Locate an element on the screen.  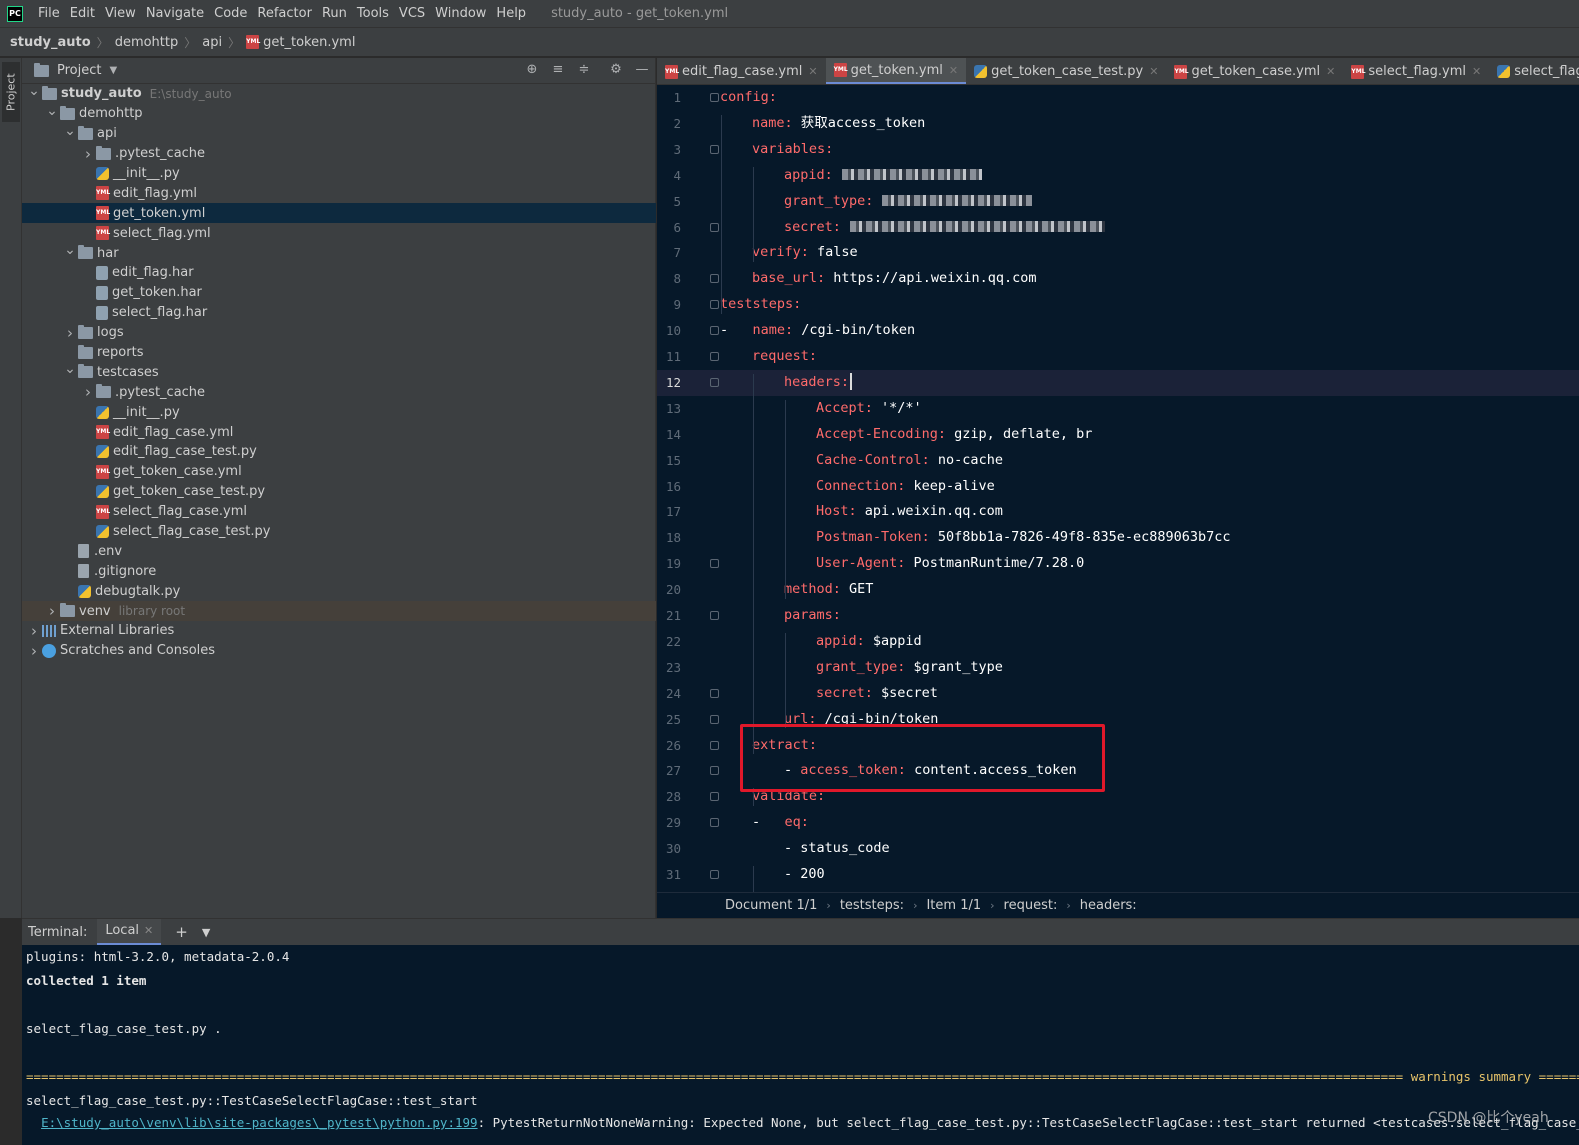
tree-item: › logs is located at coordinates (339, 333).